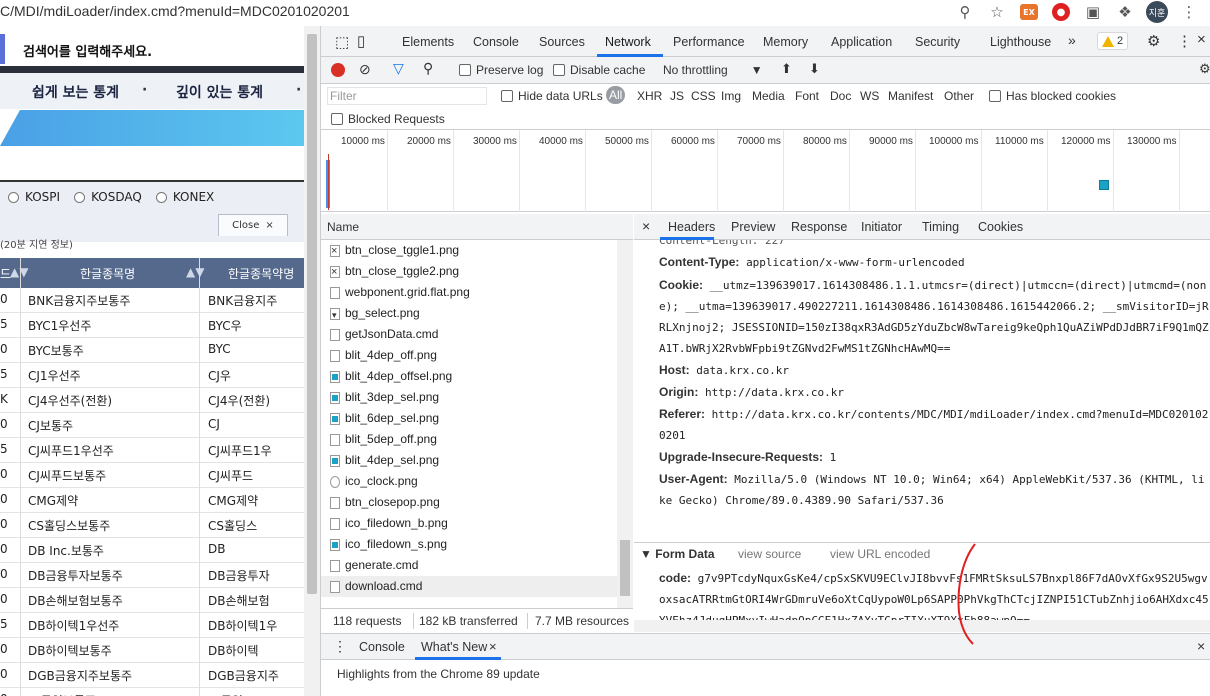 The image size is (1210, 696). I want to click on tab-response: Response, so click(819, 227).